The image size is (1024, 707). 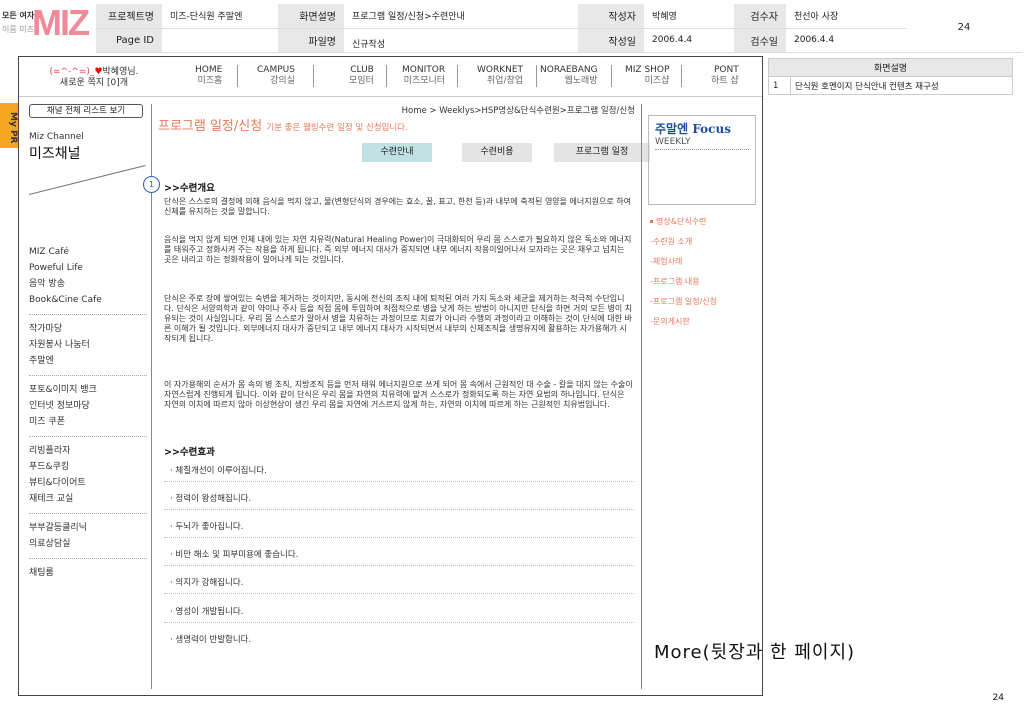 What do you see at coordinates (88, 499) in the screenshot?
I see `sidebar-item: 재테크 교실` at bounding box center [88, 499].